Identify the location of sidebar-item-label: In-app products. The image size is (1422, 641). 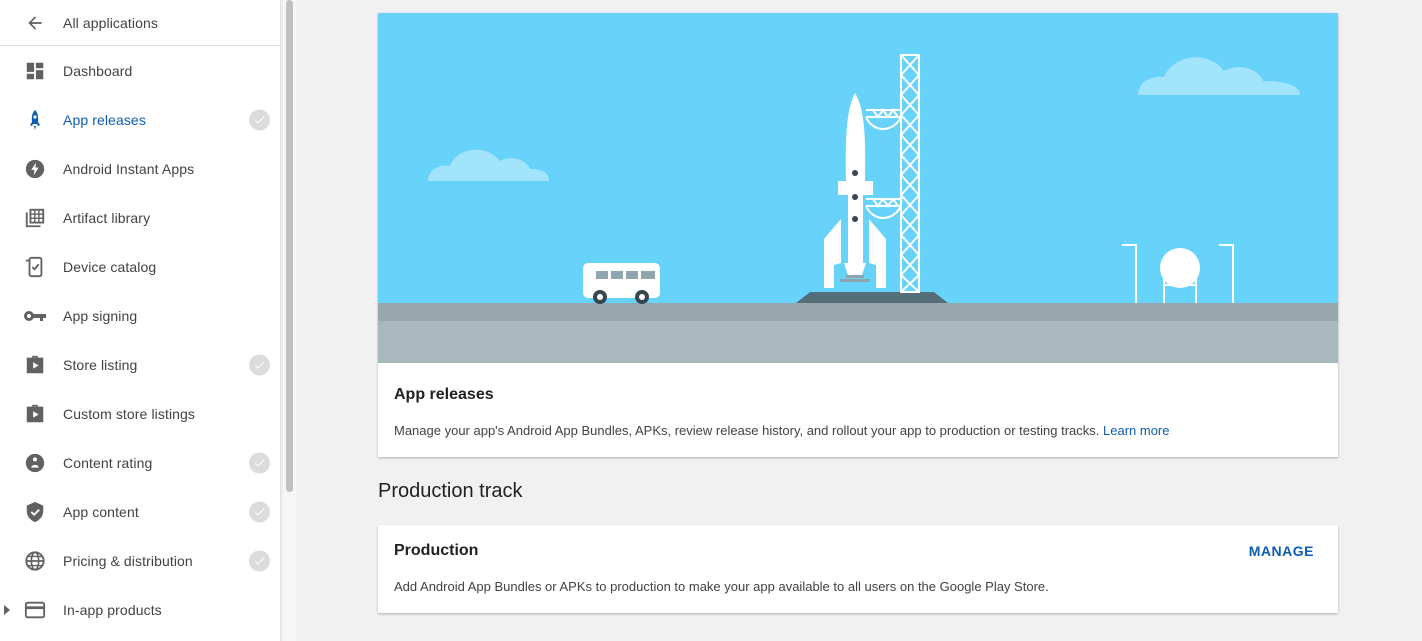
(112, 609).